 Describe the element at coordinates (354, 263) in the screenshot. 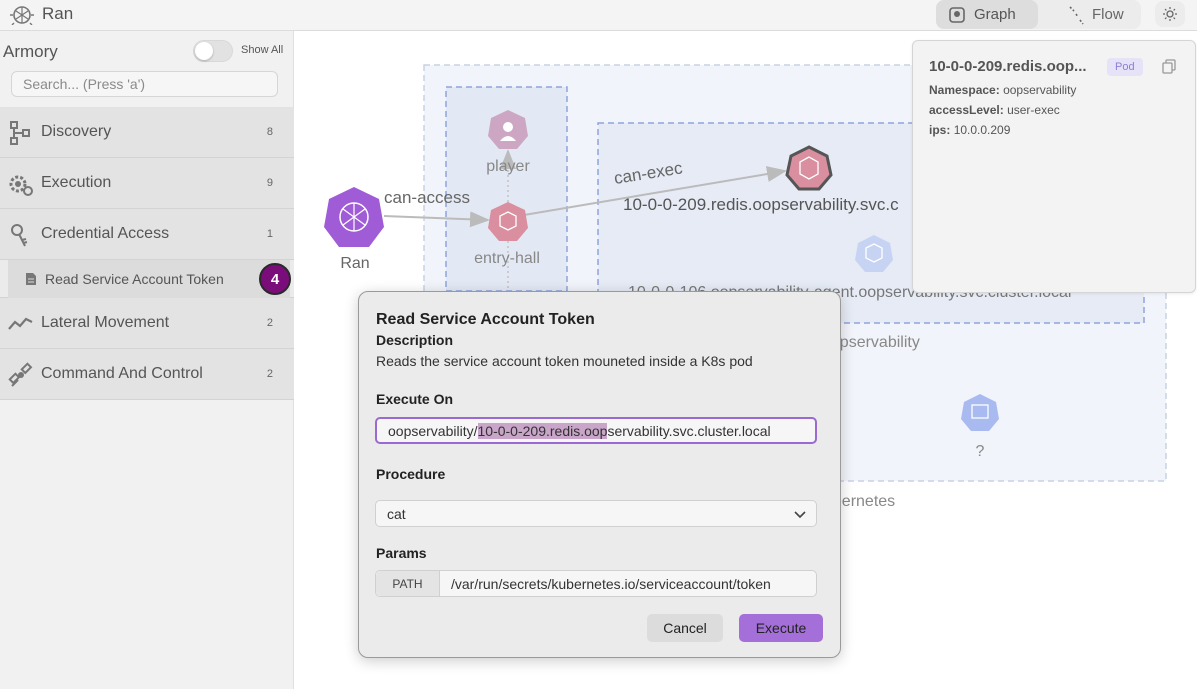

I see `ran-label: Ran` at that location.